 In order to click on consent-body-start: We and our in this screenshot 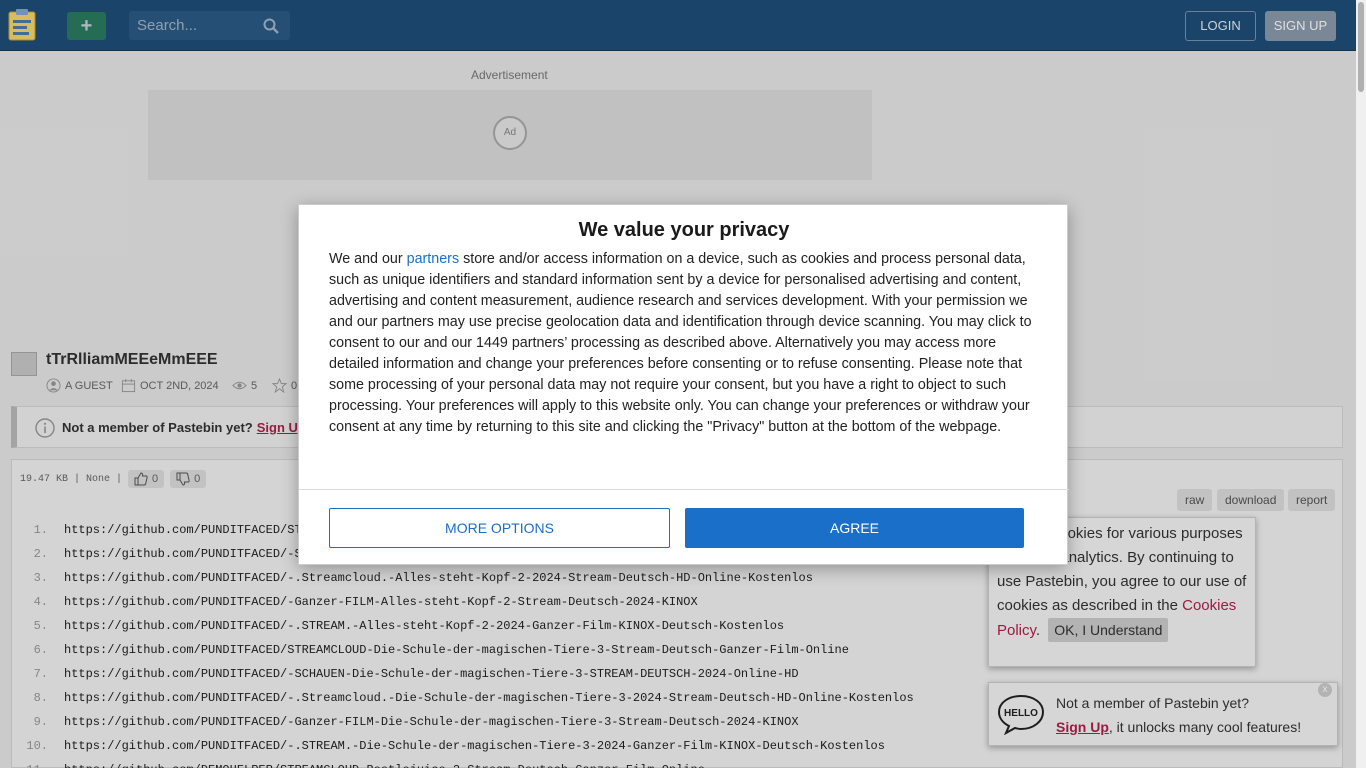, I will do `click(366, 259)`.